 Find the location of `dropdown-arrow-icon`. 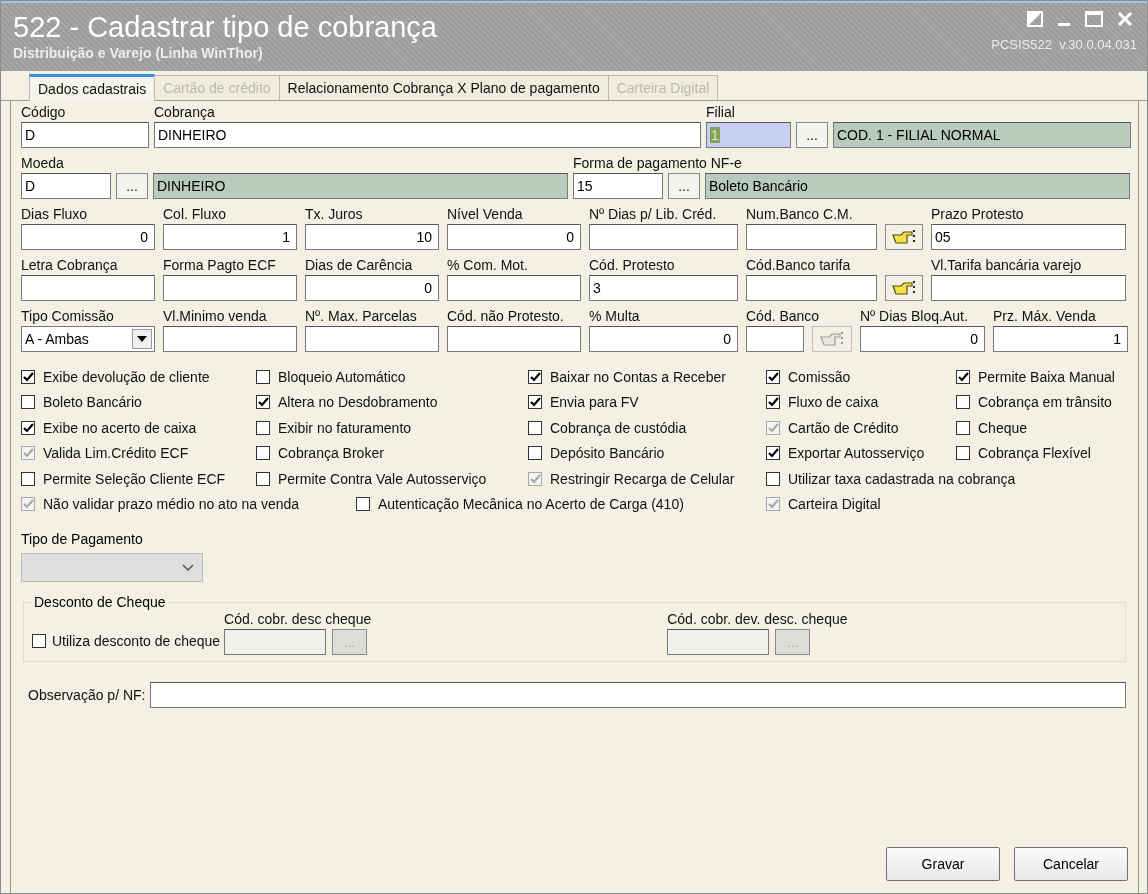

dropdown-arrow-icon is located at coordinates (142, 339).